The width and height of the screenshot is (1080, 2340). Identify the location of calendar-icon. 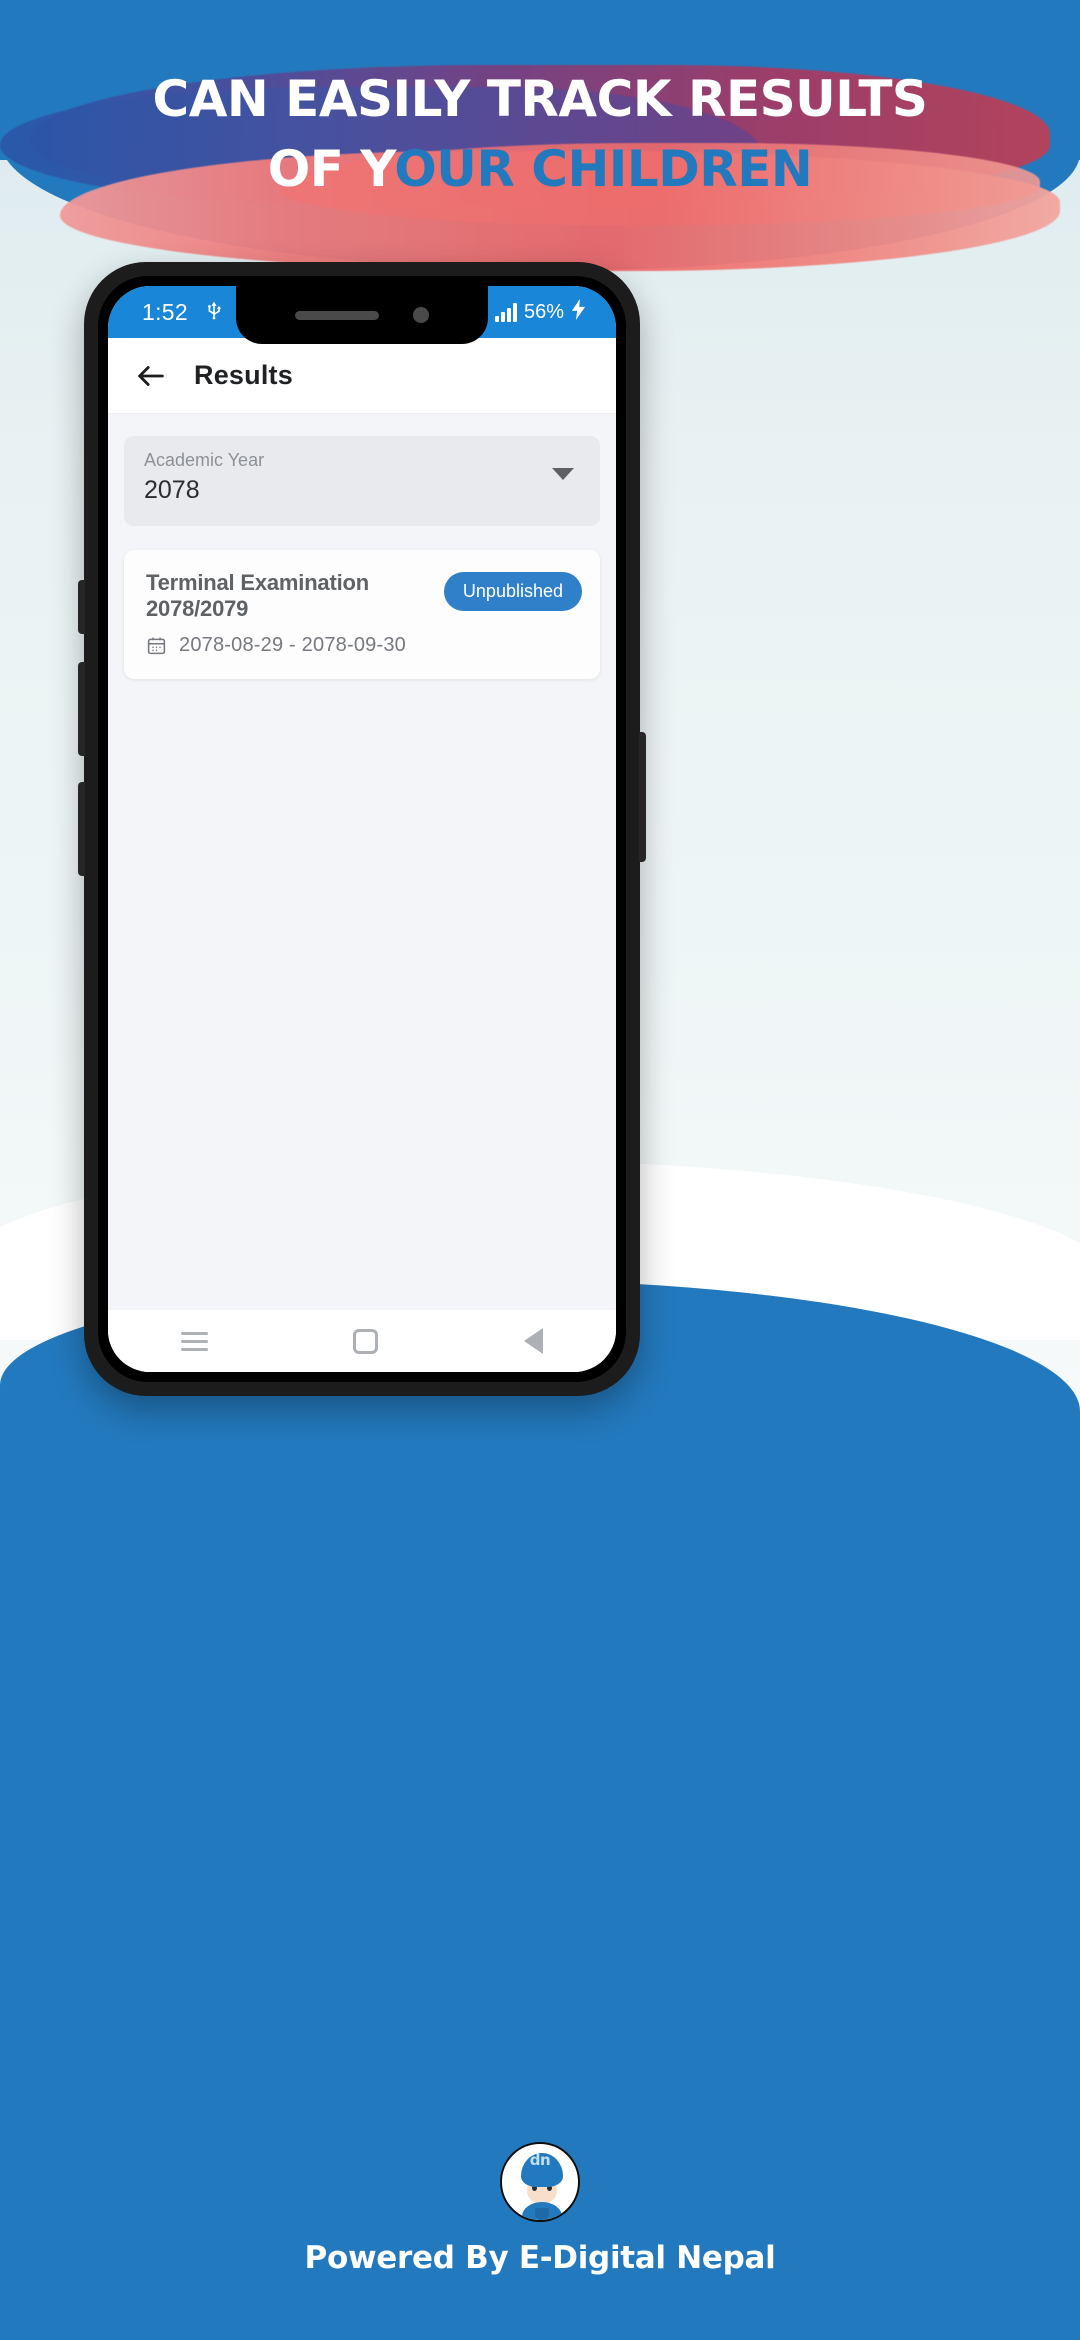
(156, 645).